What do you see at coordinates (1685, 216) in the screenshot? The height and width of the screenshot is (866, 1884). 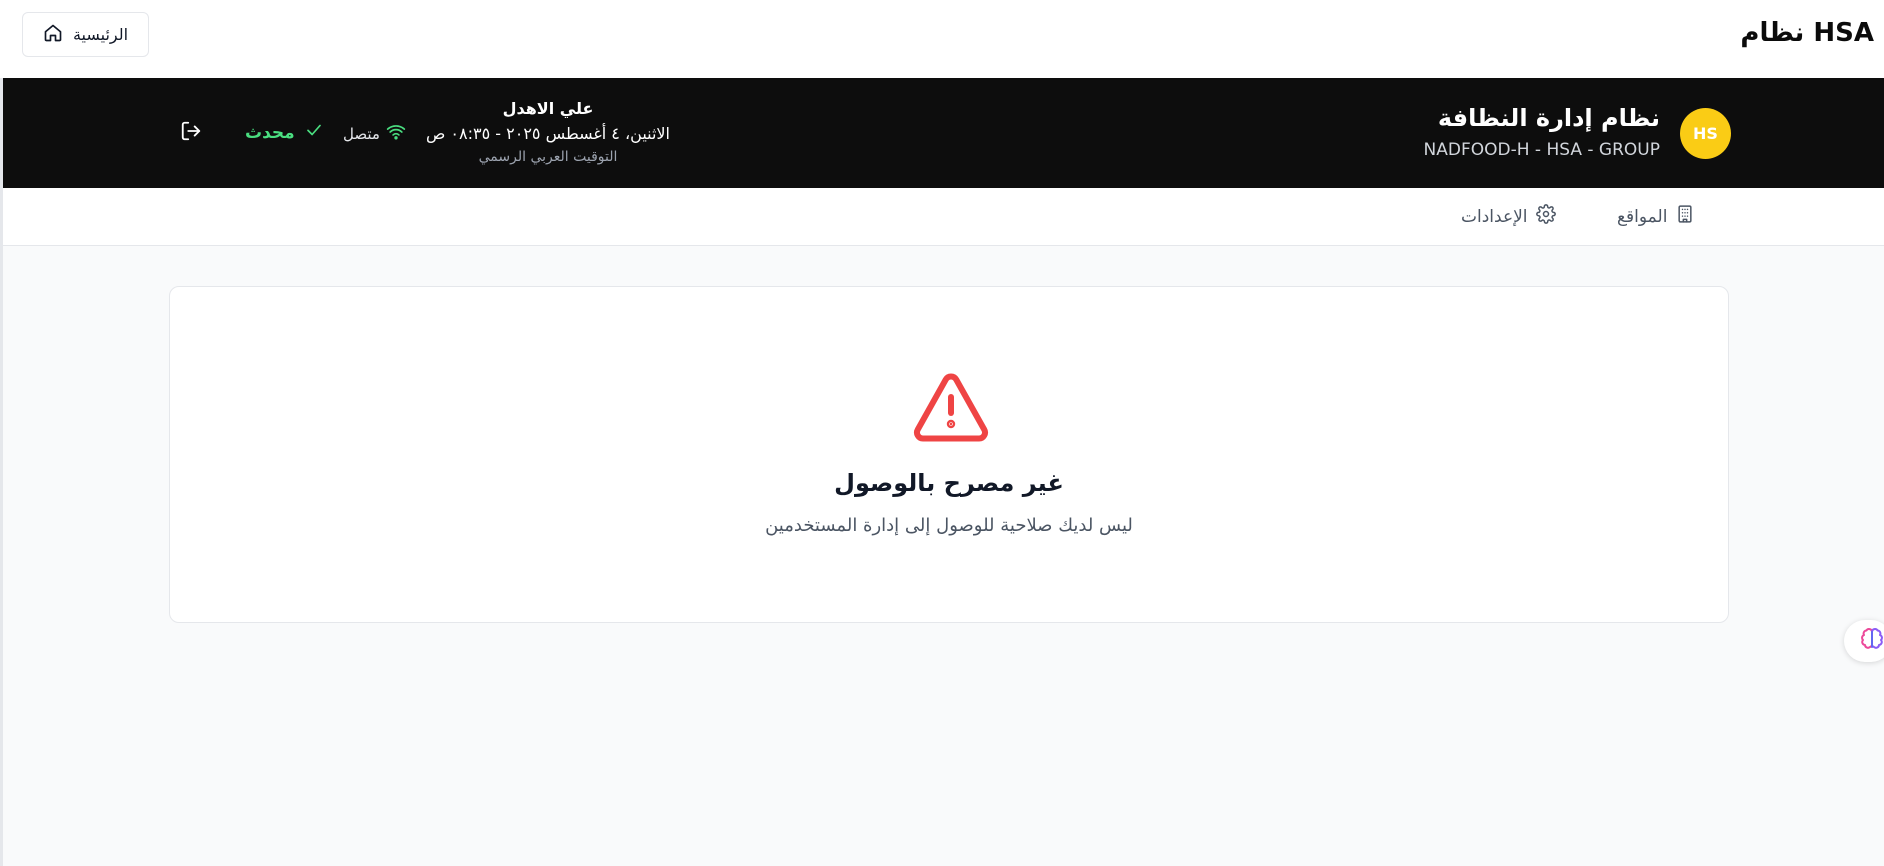 I see `building-icon` at bounding box center [1685, 216].